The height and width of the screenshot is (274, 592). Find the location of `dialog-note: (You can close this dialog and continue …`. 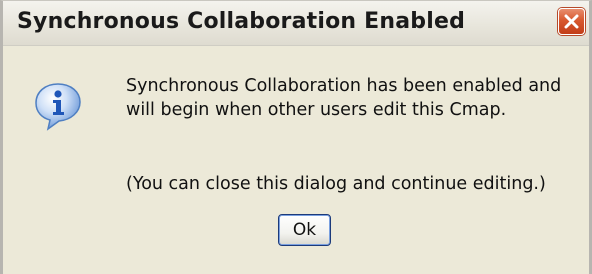

dialog-note: (You can close this dialog and continue … is located at coordinates (336, 184).